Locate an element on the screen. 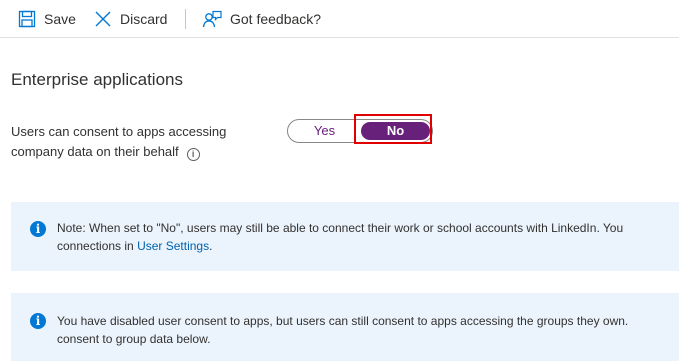 The width and height of the screenshot is (679, 361). save-button: Save is located at coordinates (47, 18).